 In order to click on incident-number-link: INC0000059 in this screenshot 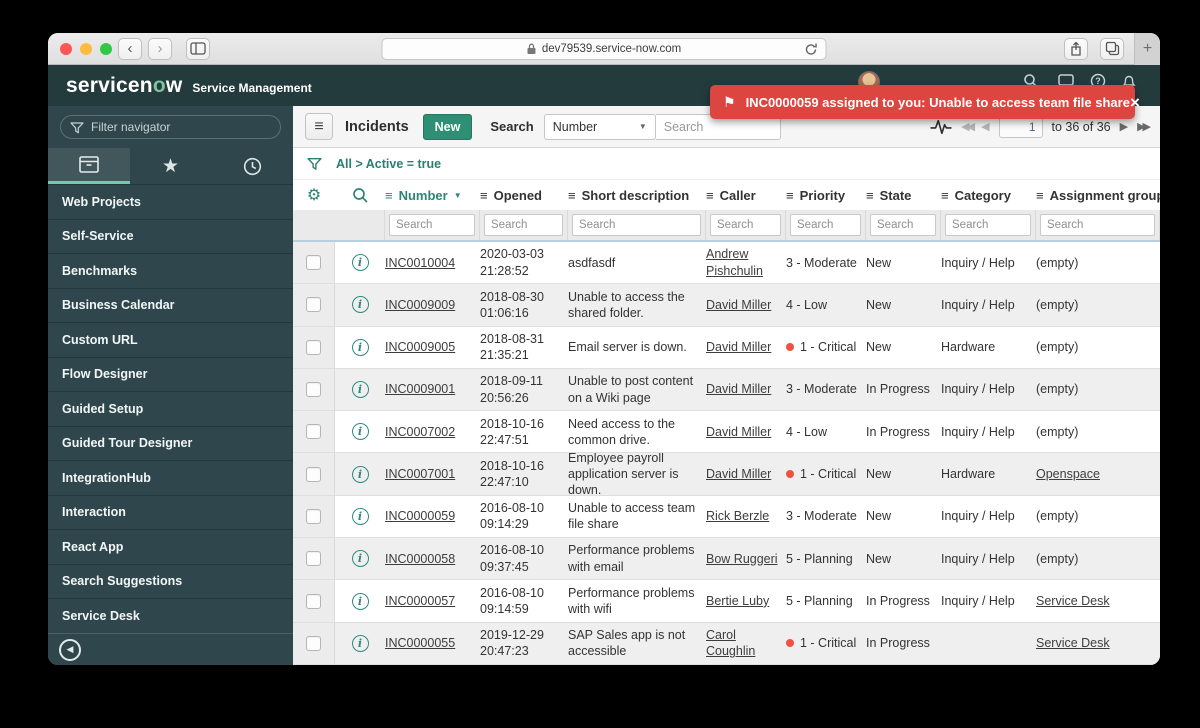, I will do `click(420, 516)`.